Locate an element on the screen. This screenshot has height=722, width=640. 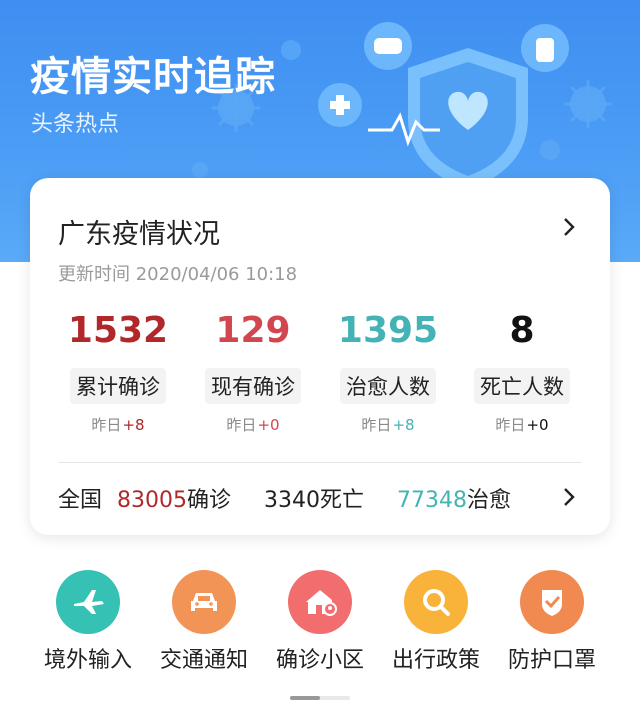
feature-protective-mask: 防护口罩 is located at coordinates (552, 622).